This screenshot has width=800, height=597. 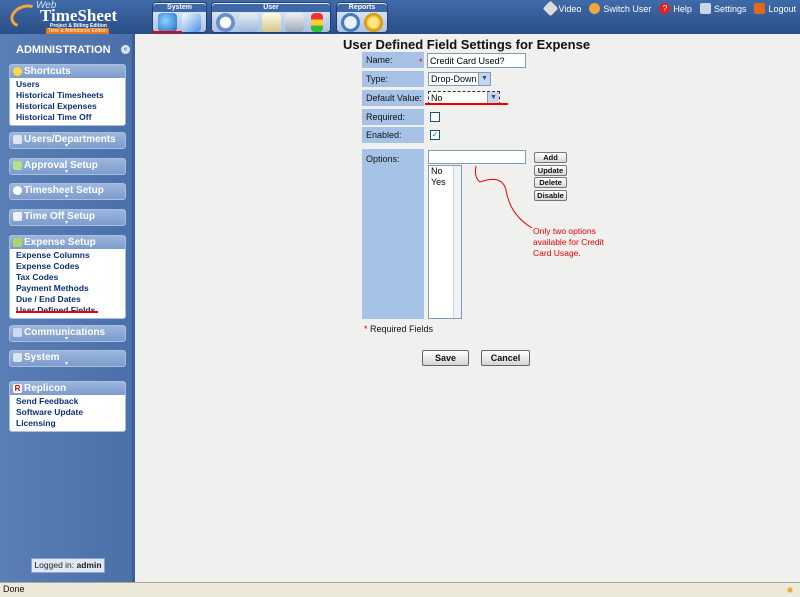 What do you see at coordinates (45, 388) in the screenshot?
I see `panel-title: Replicon` at bounding box center [45, 388].